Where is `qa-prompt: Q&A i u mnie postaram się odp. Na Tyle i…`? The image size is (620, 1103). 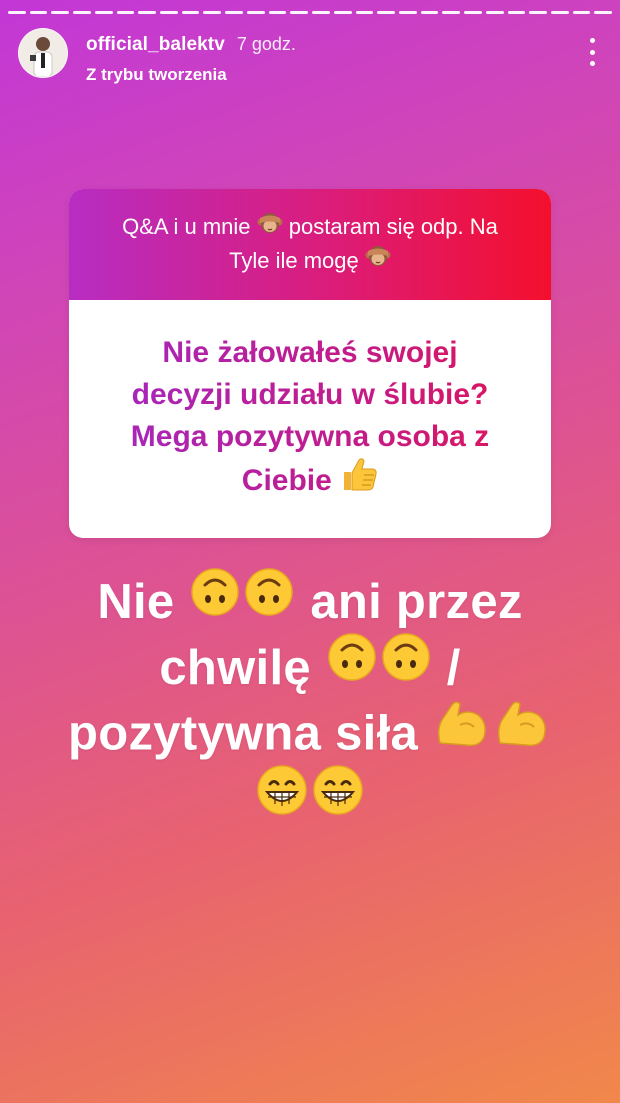 qa-prompt: Q&A i u mnie postaram się odp. Na Tyle i… is located at coordinates (310, 244).